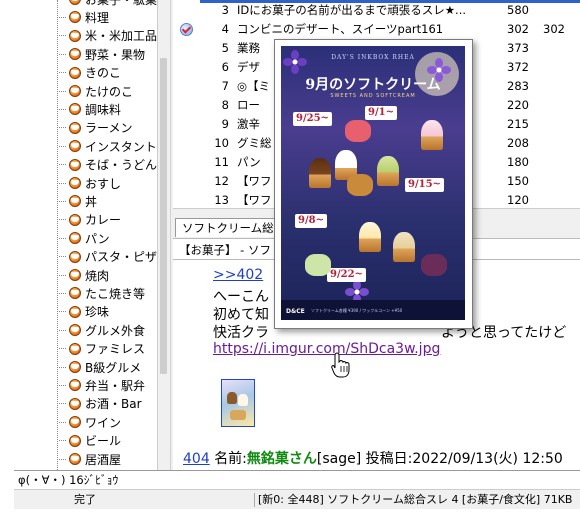  What do you see at coordinates (90, 459) in the screenshot?
I see `category-item: 居酒屋` at bounding box center [90, 459].